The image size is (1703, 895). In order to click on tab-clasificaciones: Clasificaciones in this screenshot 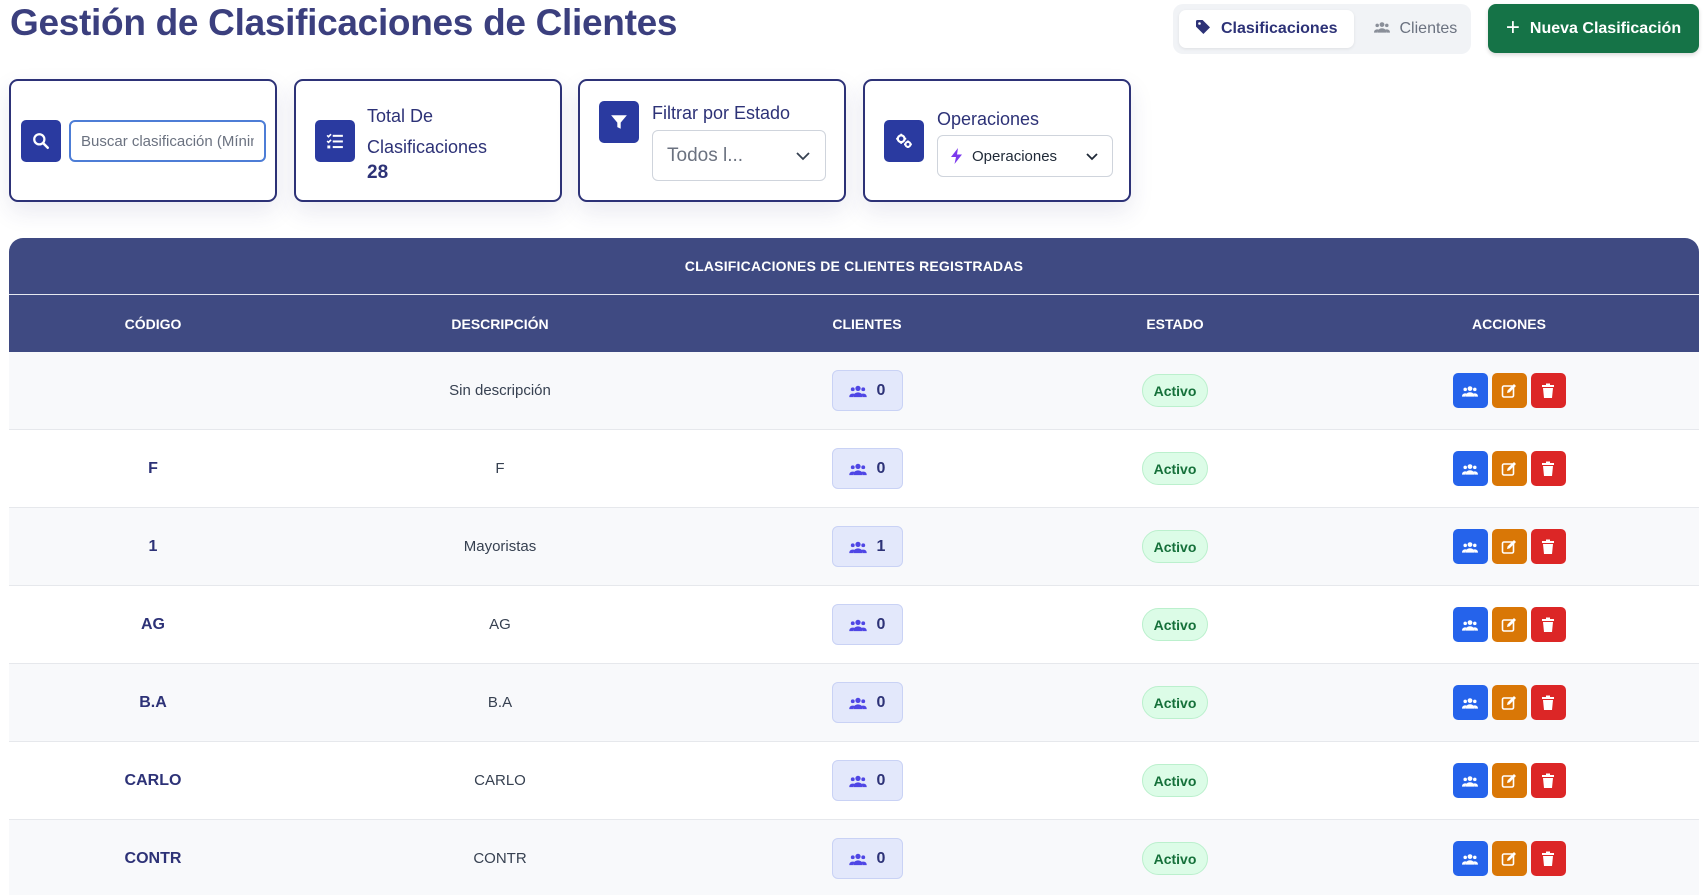, I will do `click(1266, 29)`.